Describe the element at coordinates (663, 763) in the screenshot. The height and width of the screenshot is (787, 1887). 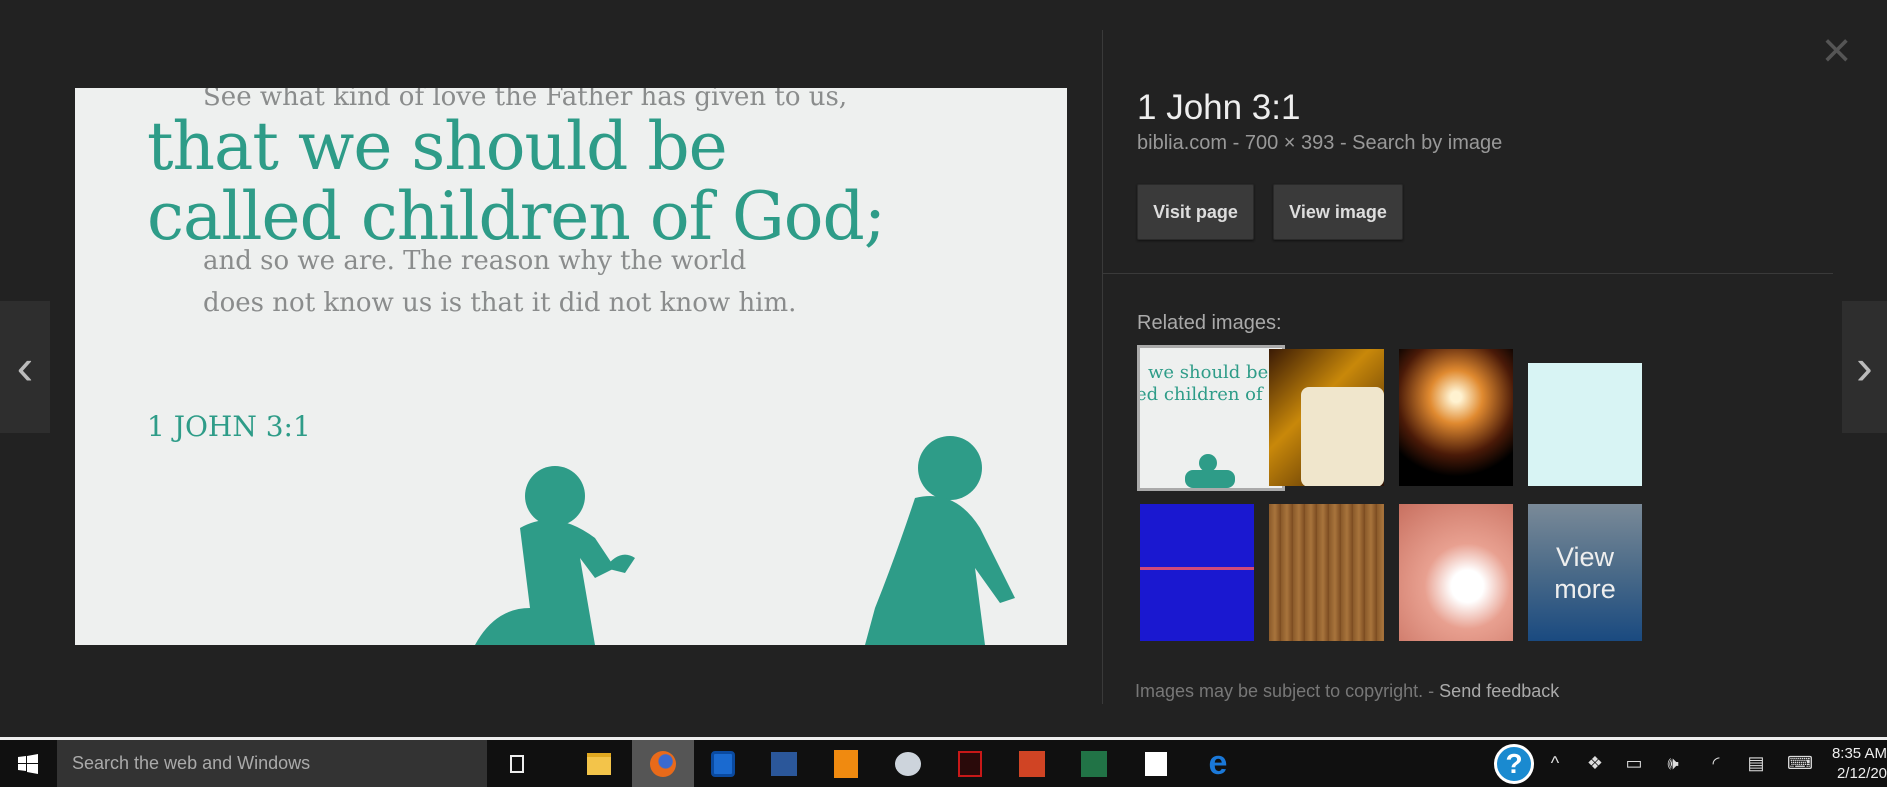
I see `firefox-icon` at that location.